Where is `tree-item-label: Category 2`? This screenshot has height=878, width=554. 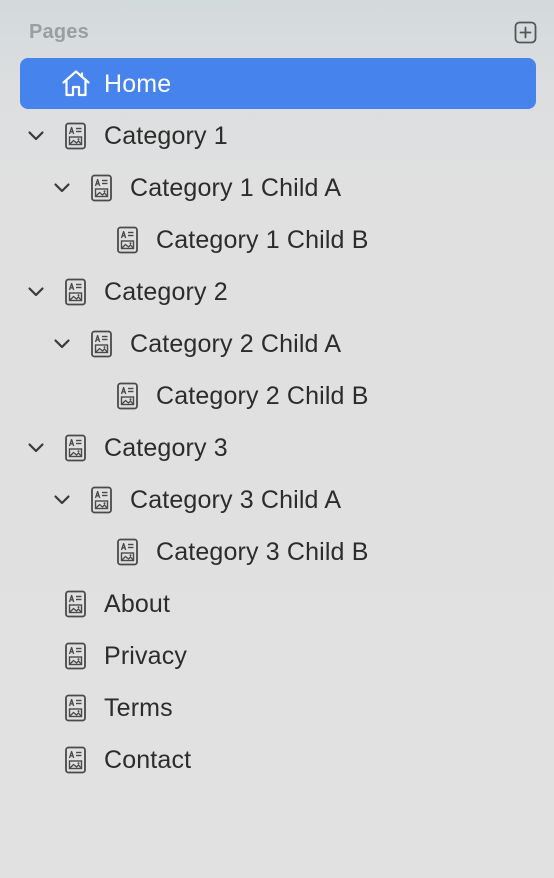 tree-item-label: Category 2 is located at coordinates (166, 292).